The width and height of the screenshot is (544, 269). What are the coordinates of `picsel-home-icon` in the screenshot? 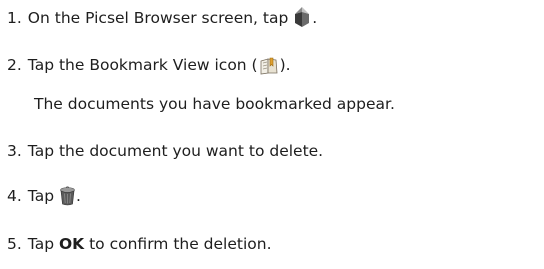 It's located at (302, 19).